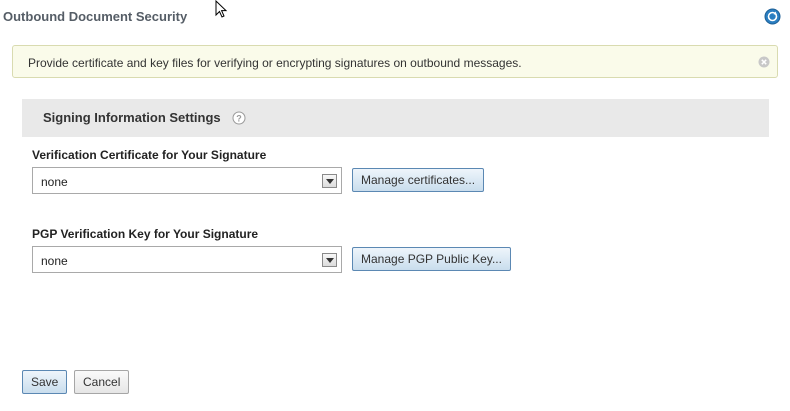 Image resolution: width=790 pixels, height=411 pixels. What do you see at coordinates (764, 62) in the screenshot?
I see `close-icon` at bounding box center [764, 62].